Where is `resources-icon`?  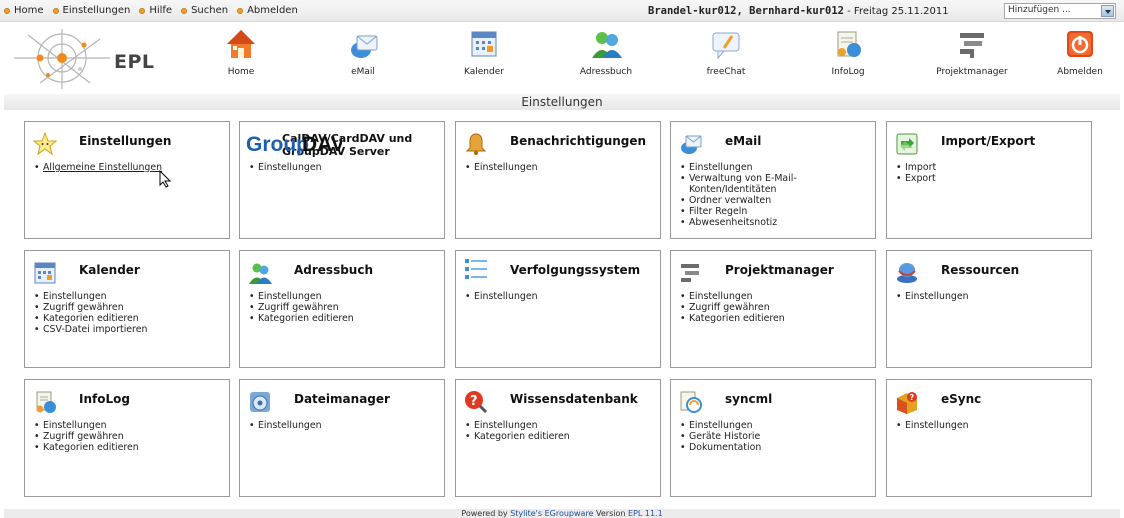 resources-icon is located at coordinates (907, 273).